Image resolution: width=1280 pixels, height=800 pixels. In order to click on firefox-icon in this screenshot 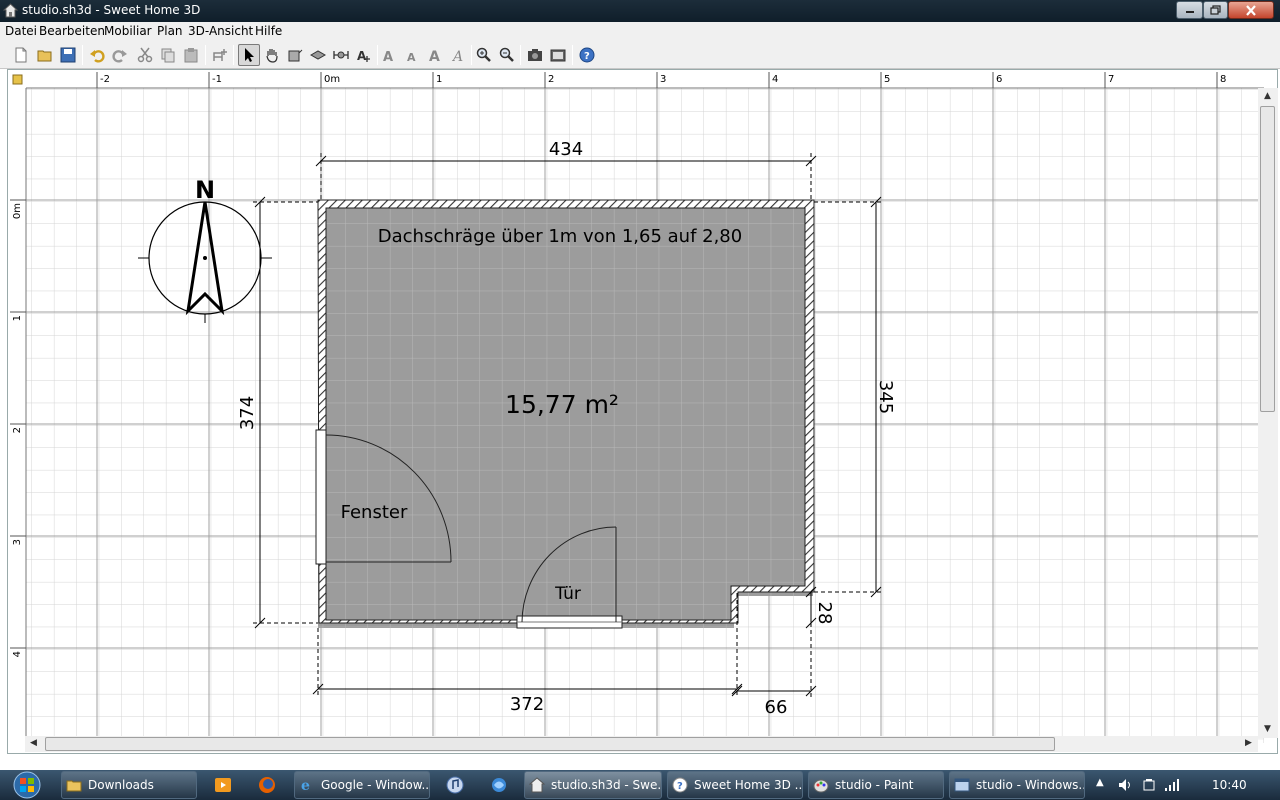, I will do `click(267, 785)`.